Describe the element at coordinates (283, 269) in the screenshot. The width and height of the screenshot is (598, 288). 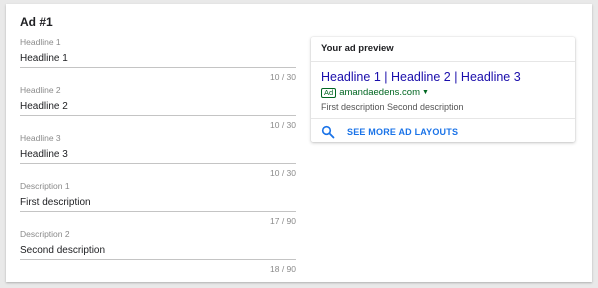
I see `description-2-counter: 18 / 90` at that location.